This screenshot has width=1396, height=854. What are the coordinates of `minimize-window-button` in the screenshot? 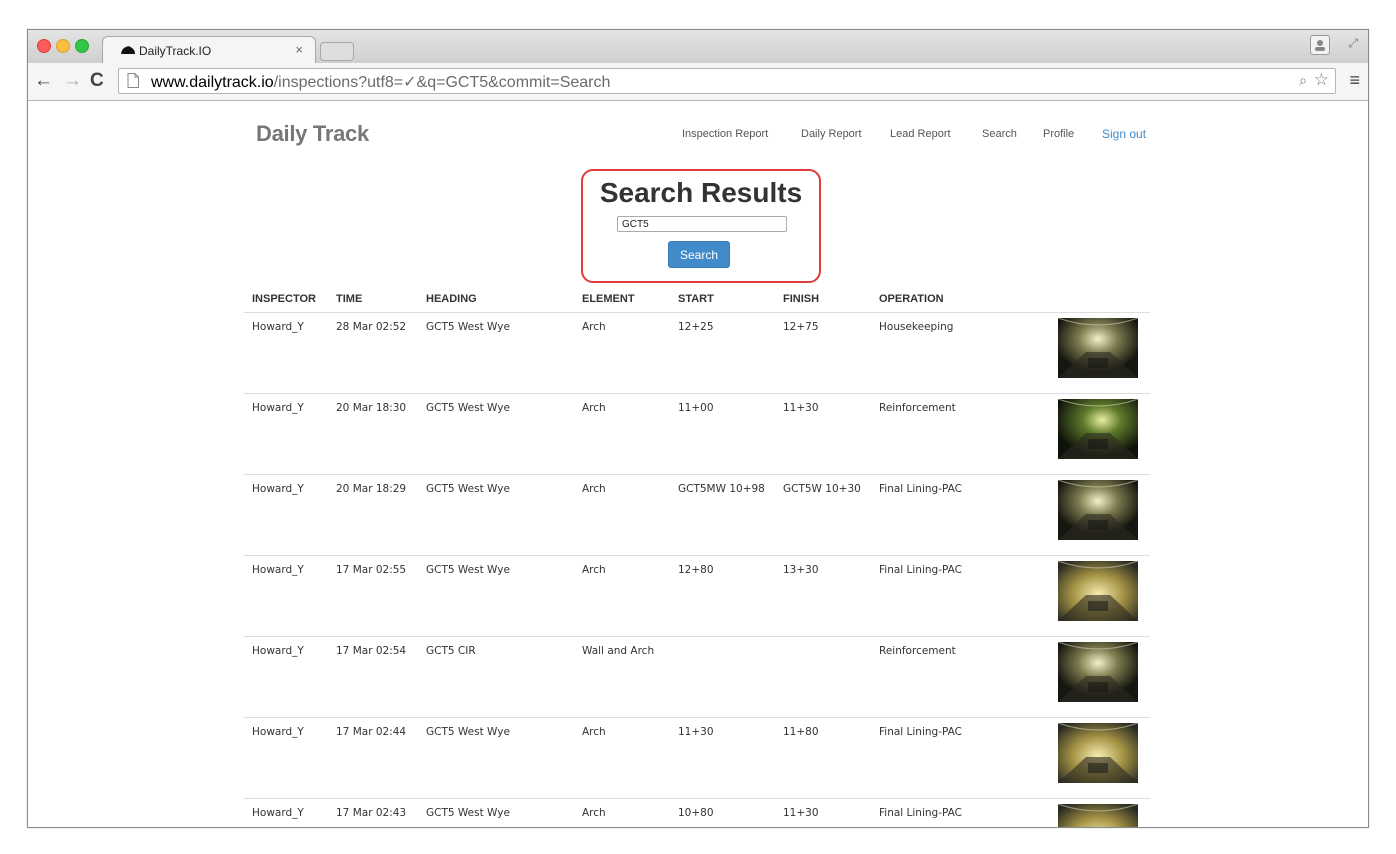 It's located at (63, 46).